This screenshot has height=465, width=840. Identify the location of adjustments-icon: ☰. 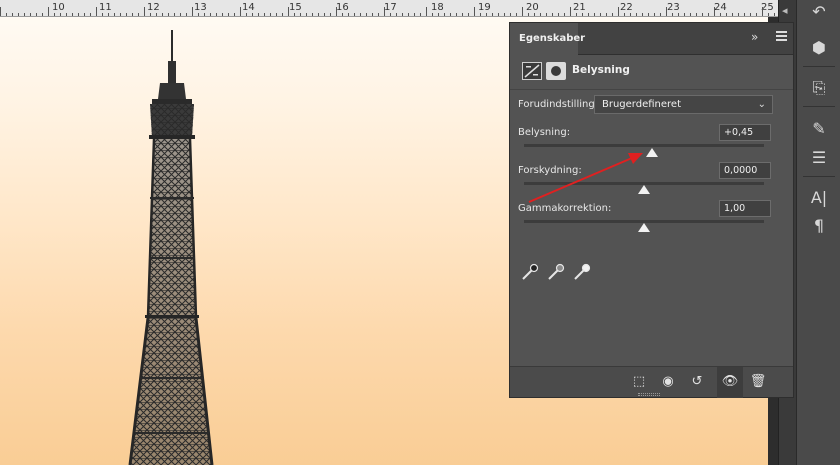
(819, 158).